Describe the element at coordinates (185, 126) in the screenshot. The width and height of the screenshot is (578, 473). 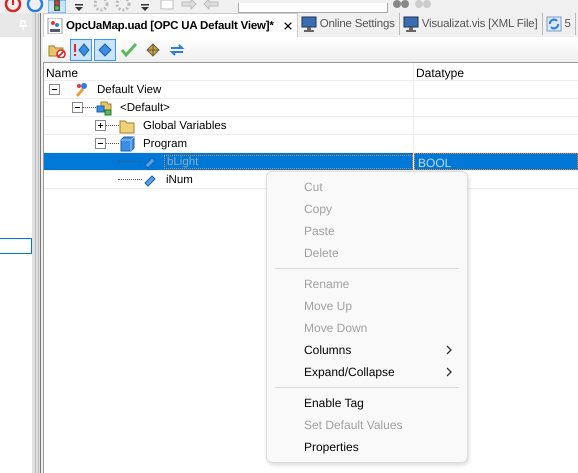
I see `tree-label: Global Variables` at that location.